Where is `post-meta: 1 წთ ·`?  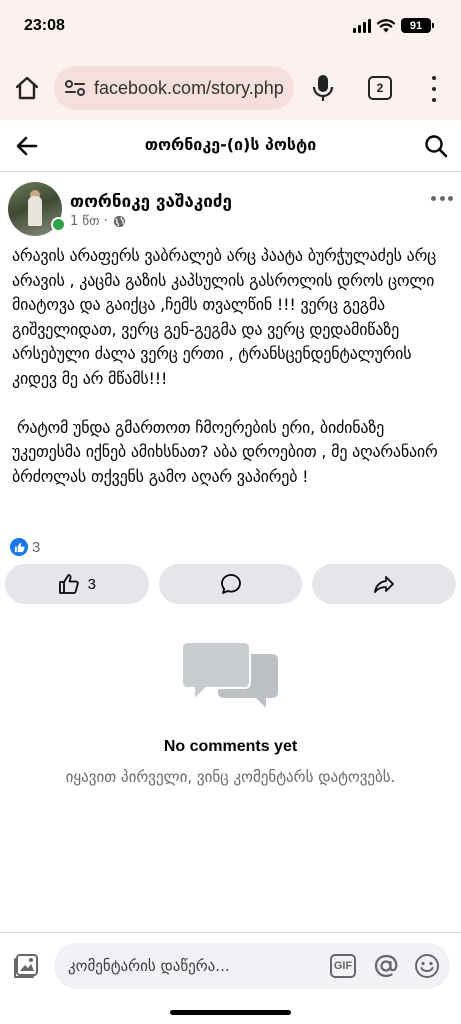
post-meta: 1 წთ · is located at coordinates (98, 221).